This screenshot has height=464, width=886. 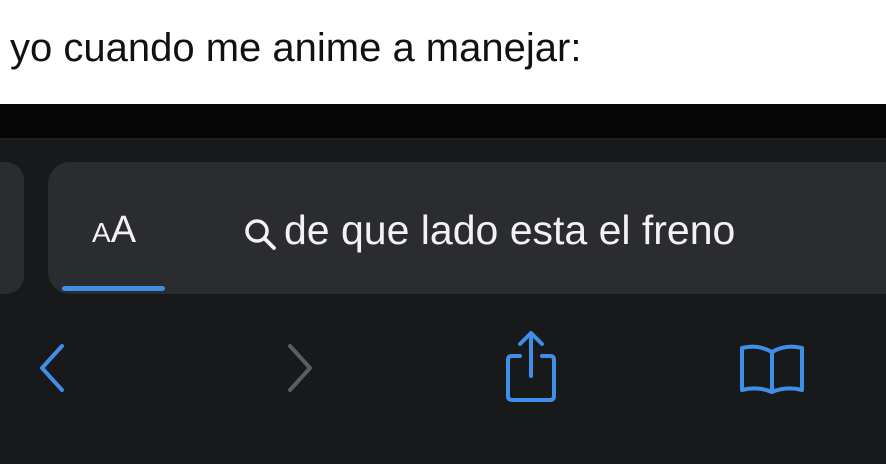 I want to click on chevron-left-icon, so click(x=52, y=368).